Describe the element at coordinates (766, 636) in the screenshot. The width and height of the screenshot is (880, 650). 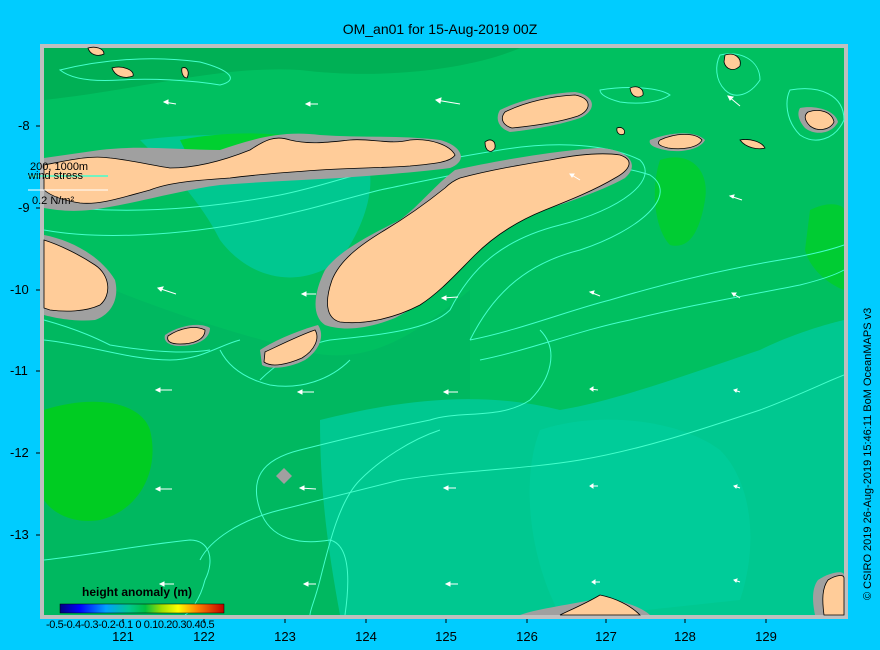
I see `x-tick-label: 129` at that location.